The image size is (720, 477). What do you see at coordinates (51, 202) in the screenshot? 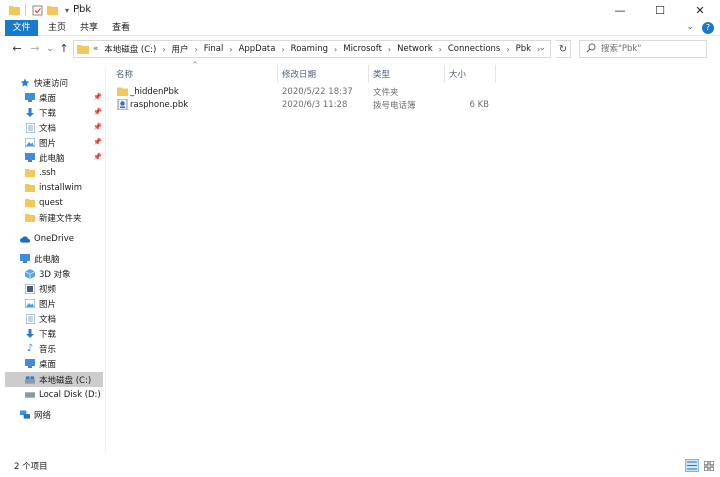
I see `sidebar-item-label: quest` at bounding box center [51, 202].